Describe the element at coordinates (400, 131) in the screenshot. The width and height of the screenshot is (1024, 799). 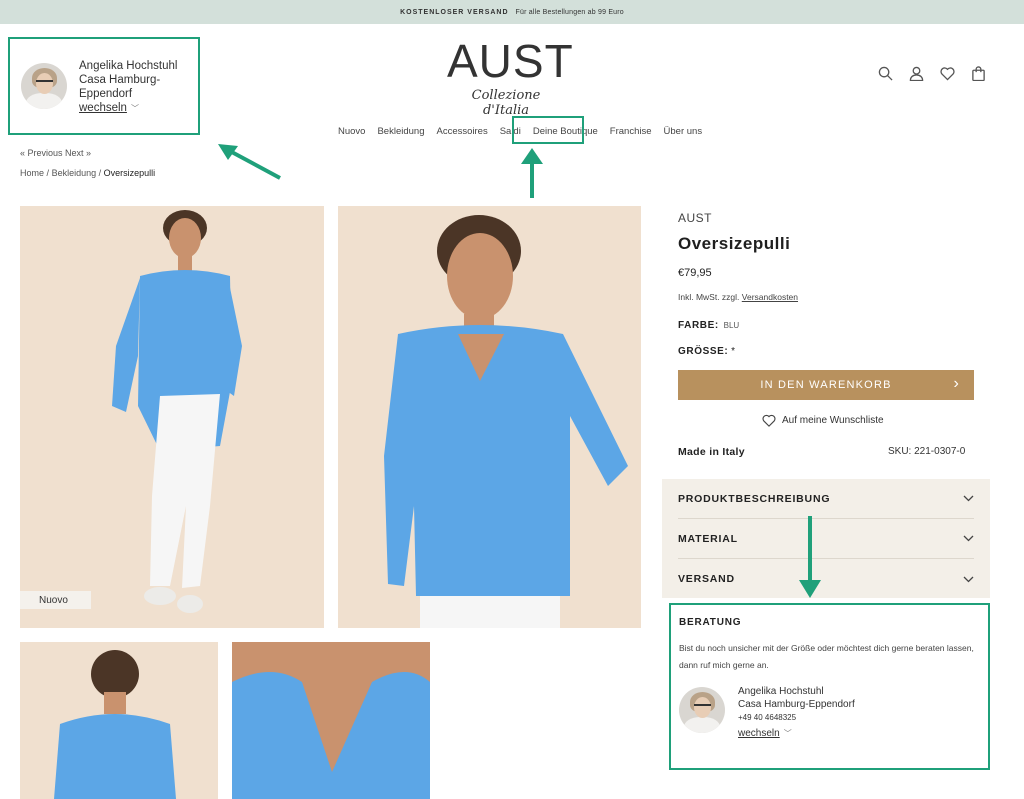
I see `nav-item-bekleidung: Bekleidung` at that location.